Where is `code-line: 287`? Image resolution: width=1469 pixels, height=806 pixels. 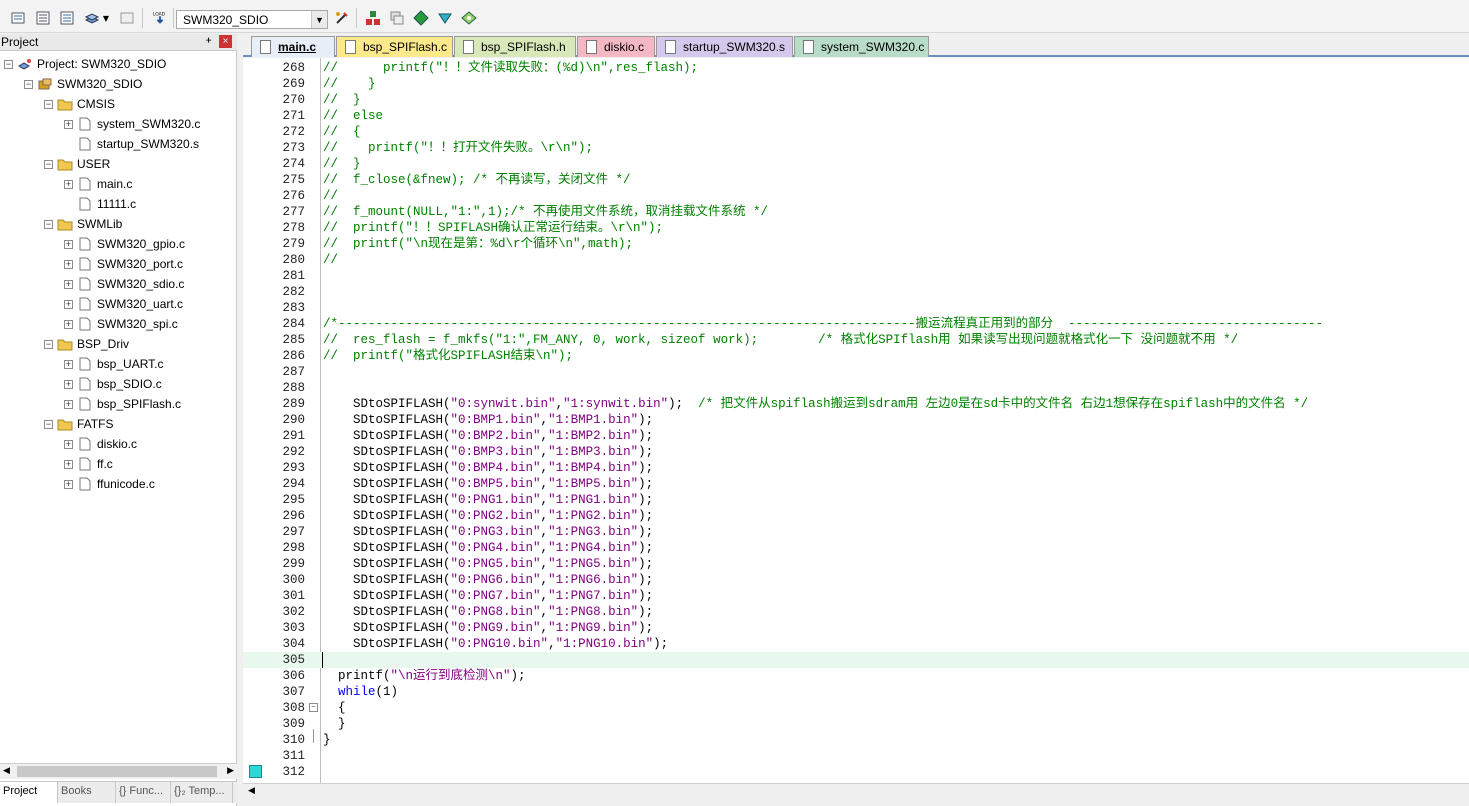
code-line: 287 is located at coordinates (856, 372).